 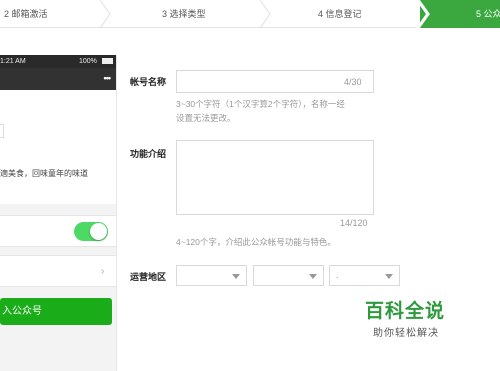 I want to click on watermark-title: 百科全说, so click(x=405, y=311).